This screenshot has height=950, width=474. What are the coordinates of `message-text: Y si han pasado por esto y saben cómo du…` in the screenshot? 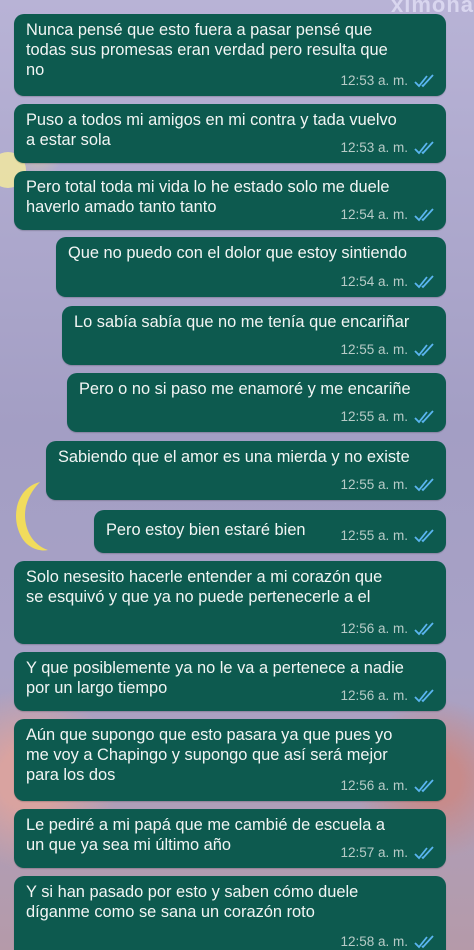 It's located at (192, 902).